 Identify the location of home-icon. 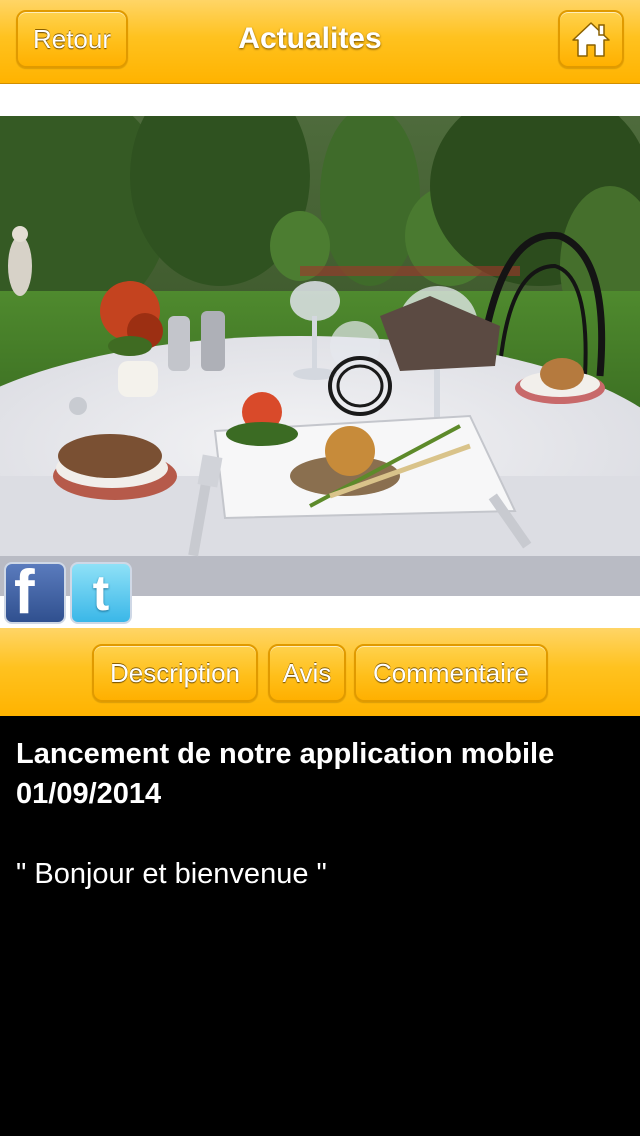
(591, 39).